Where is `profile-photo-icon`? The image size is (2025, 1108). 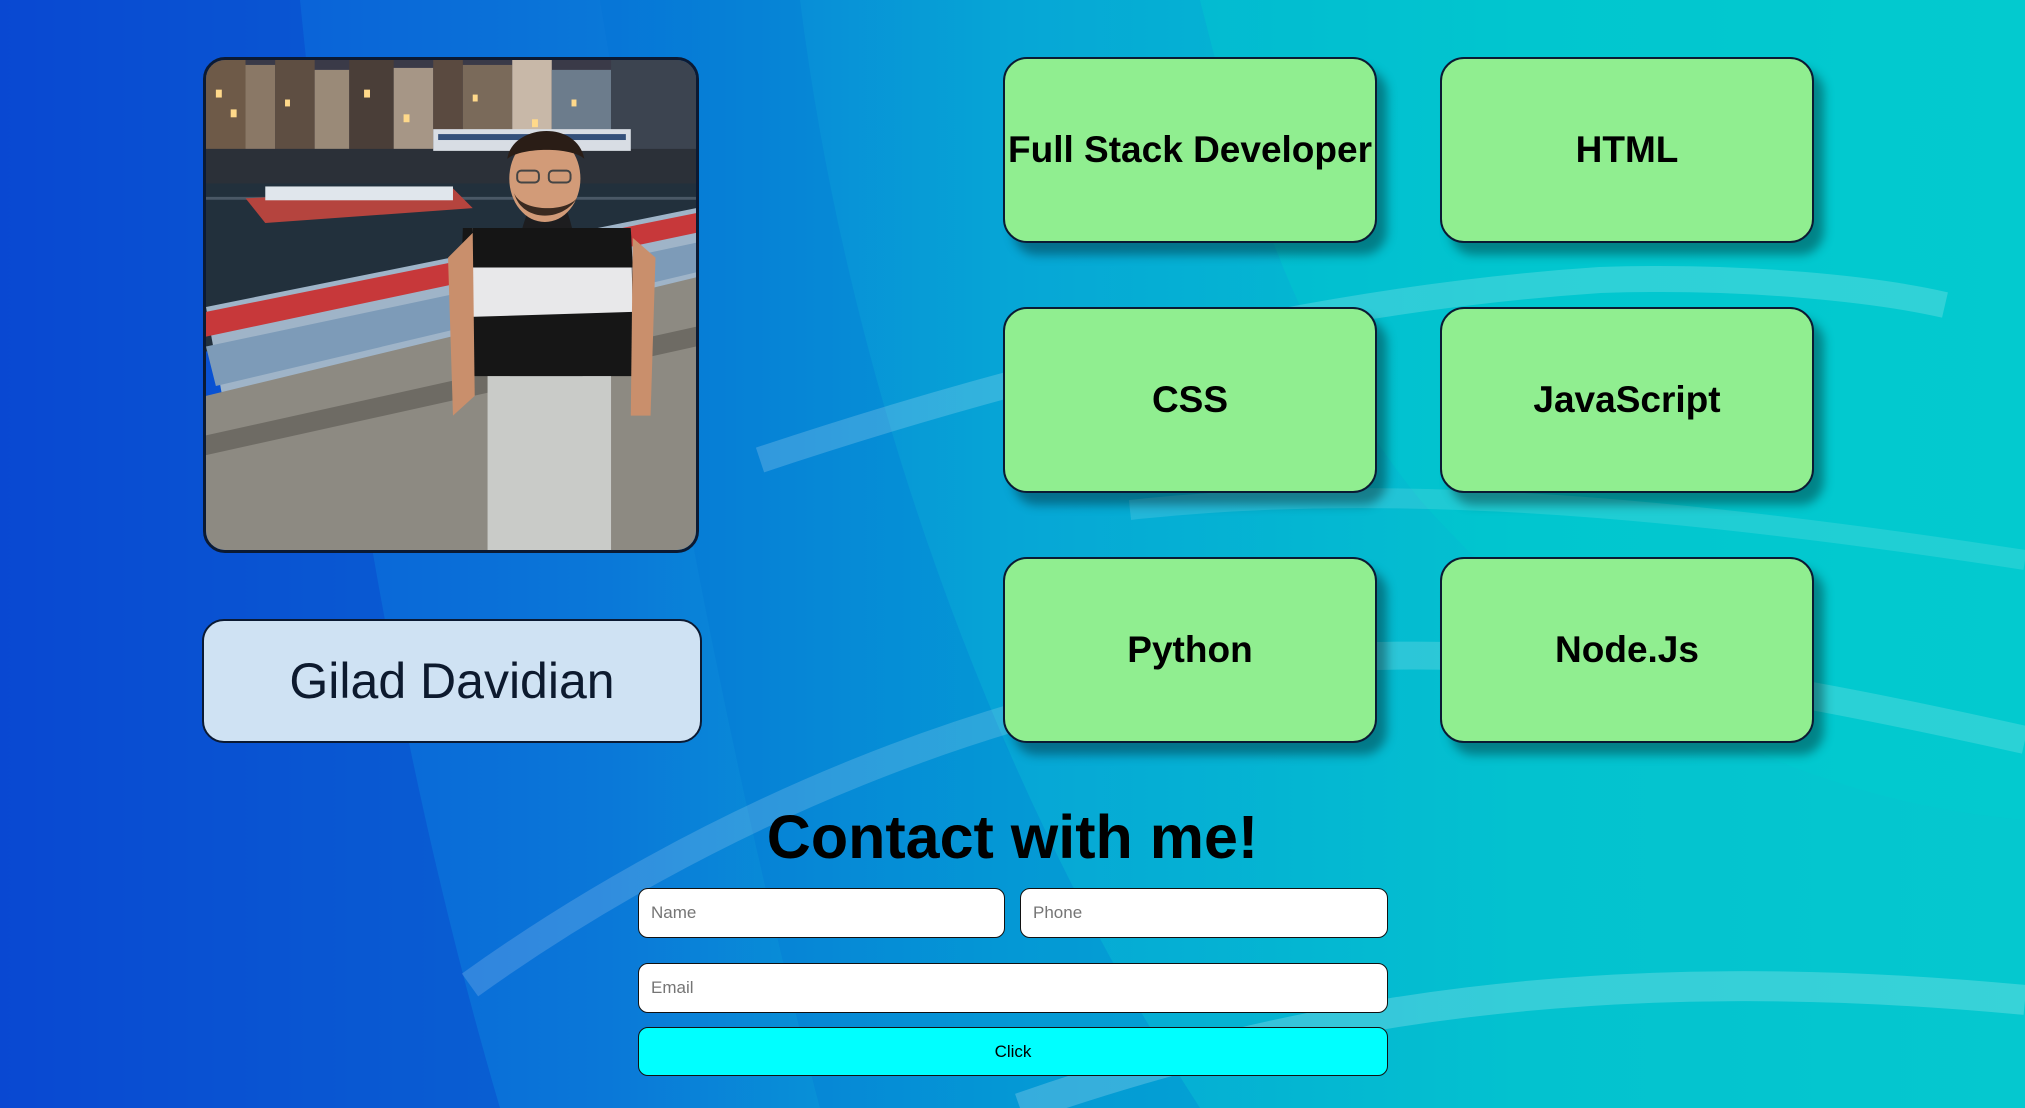
profile-photo-icon is located at coordinates (451, 305).